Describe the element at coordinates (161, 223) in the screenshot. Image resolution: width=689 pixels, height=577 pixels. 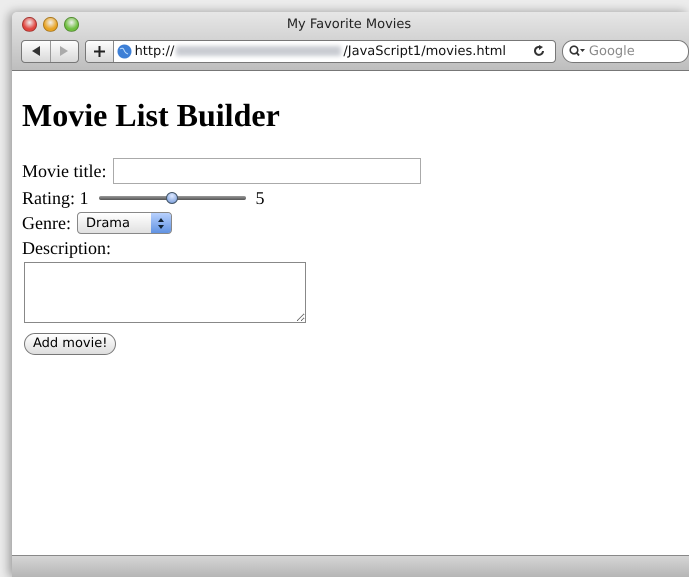
I see `up-down-arrows-icon` at that location.